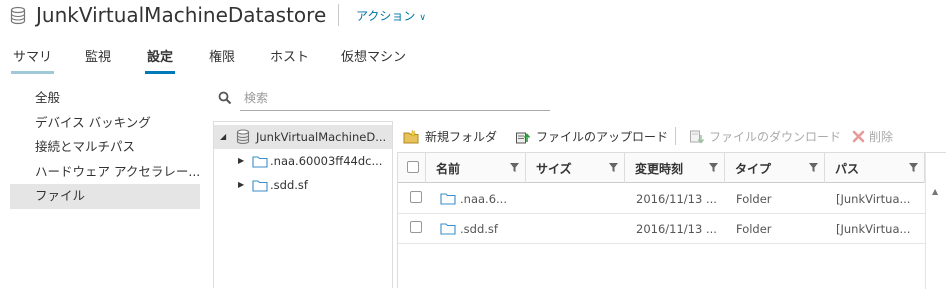 The height and width of the screenshot is (289, 946). Describe the element at coordinates (386, 16) in the screenshot. I see `actions-label: アクション` at that location.